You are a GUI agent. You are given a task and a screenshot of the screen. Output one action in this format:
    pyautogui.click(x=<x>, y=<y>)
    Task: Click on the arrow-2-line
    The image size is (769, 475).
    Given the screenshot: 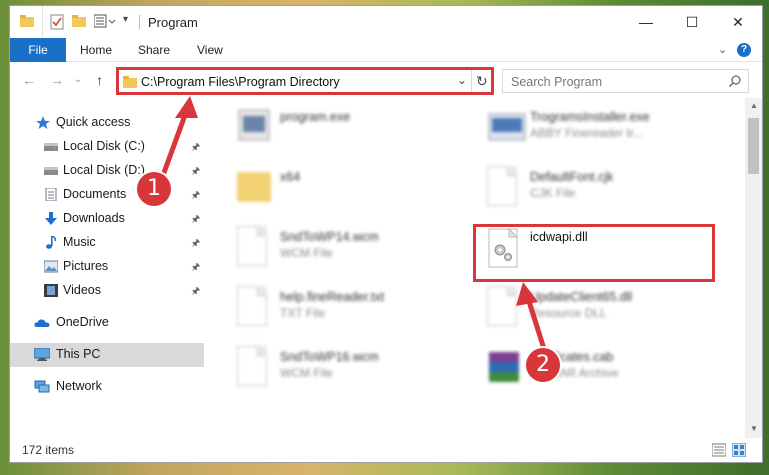 What is the action you would take?
    pyautogui.click(x=536, y=323)
    